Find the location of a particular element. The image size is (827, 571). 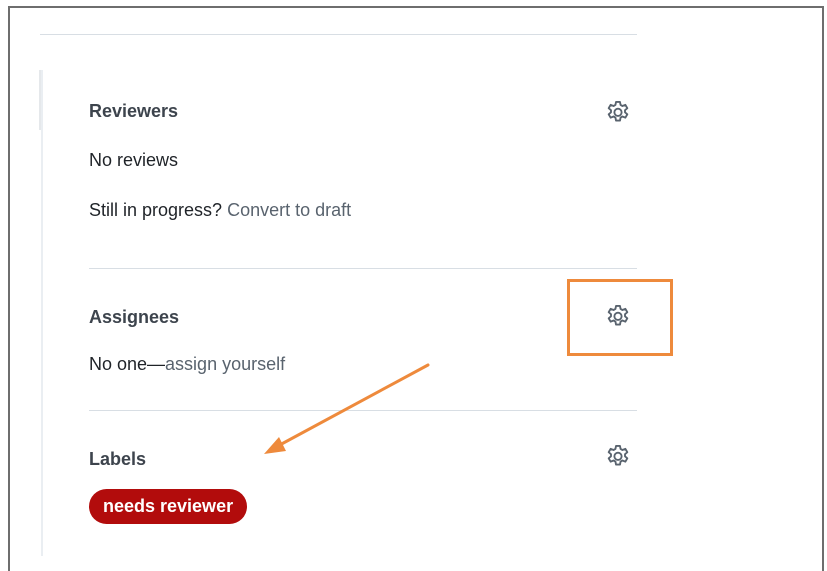

assign-yourself-link: assign yourself is located at coordinates (225, 364).